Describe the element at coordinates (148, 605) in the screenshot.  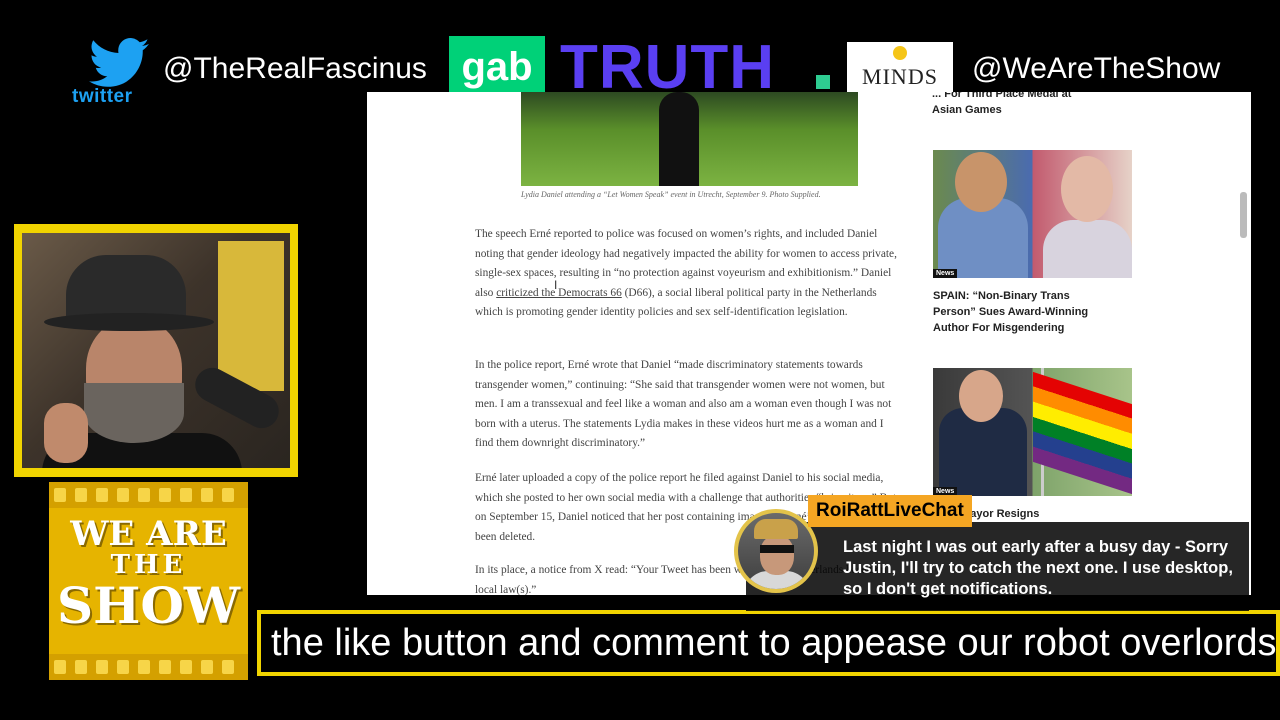
I see `logo-line-3: SHOW` at that location.